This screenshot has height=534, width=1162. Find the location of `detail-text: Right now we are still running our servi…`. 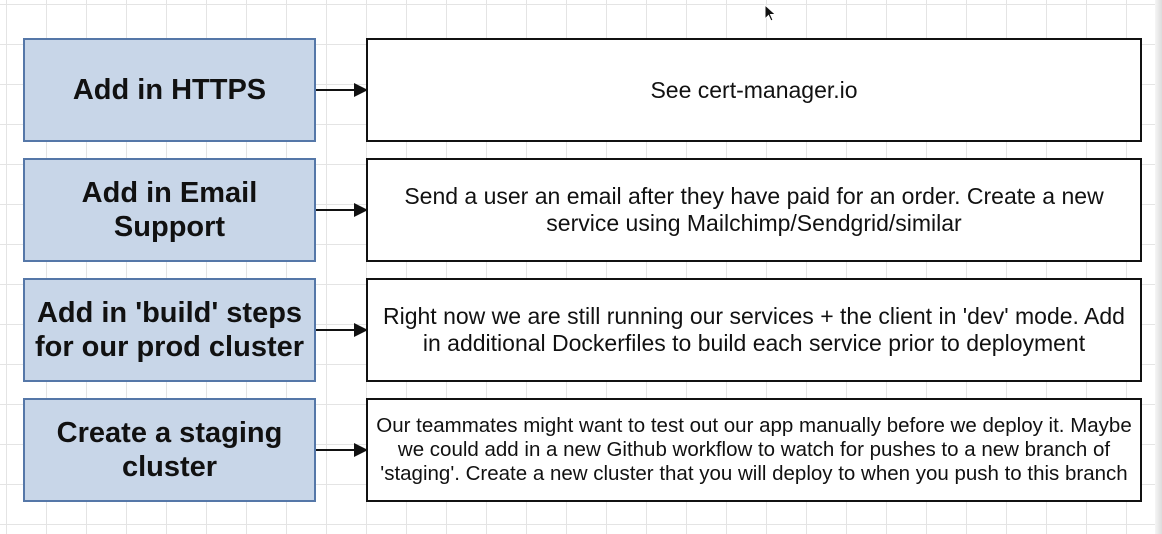

detail-text: Right now we are still running our servi… is located at coordinates (754, 329).